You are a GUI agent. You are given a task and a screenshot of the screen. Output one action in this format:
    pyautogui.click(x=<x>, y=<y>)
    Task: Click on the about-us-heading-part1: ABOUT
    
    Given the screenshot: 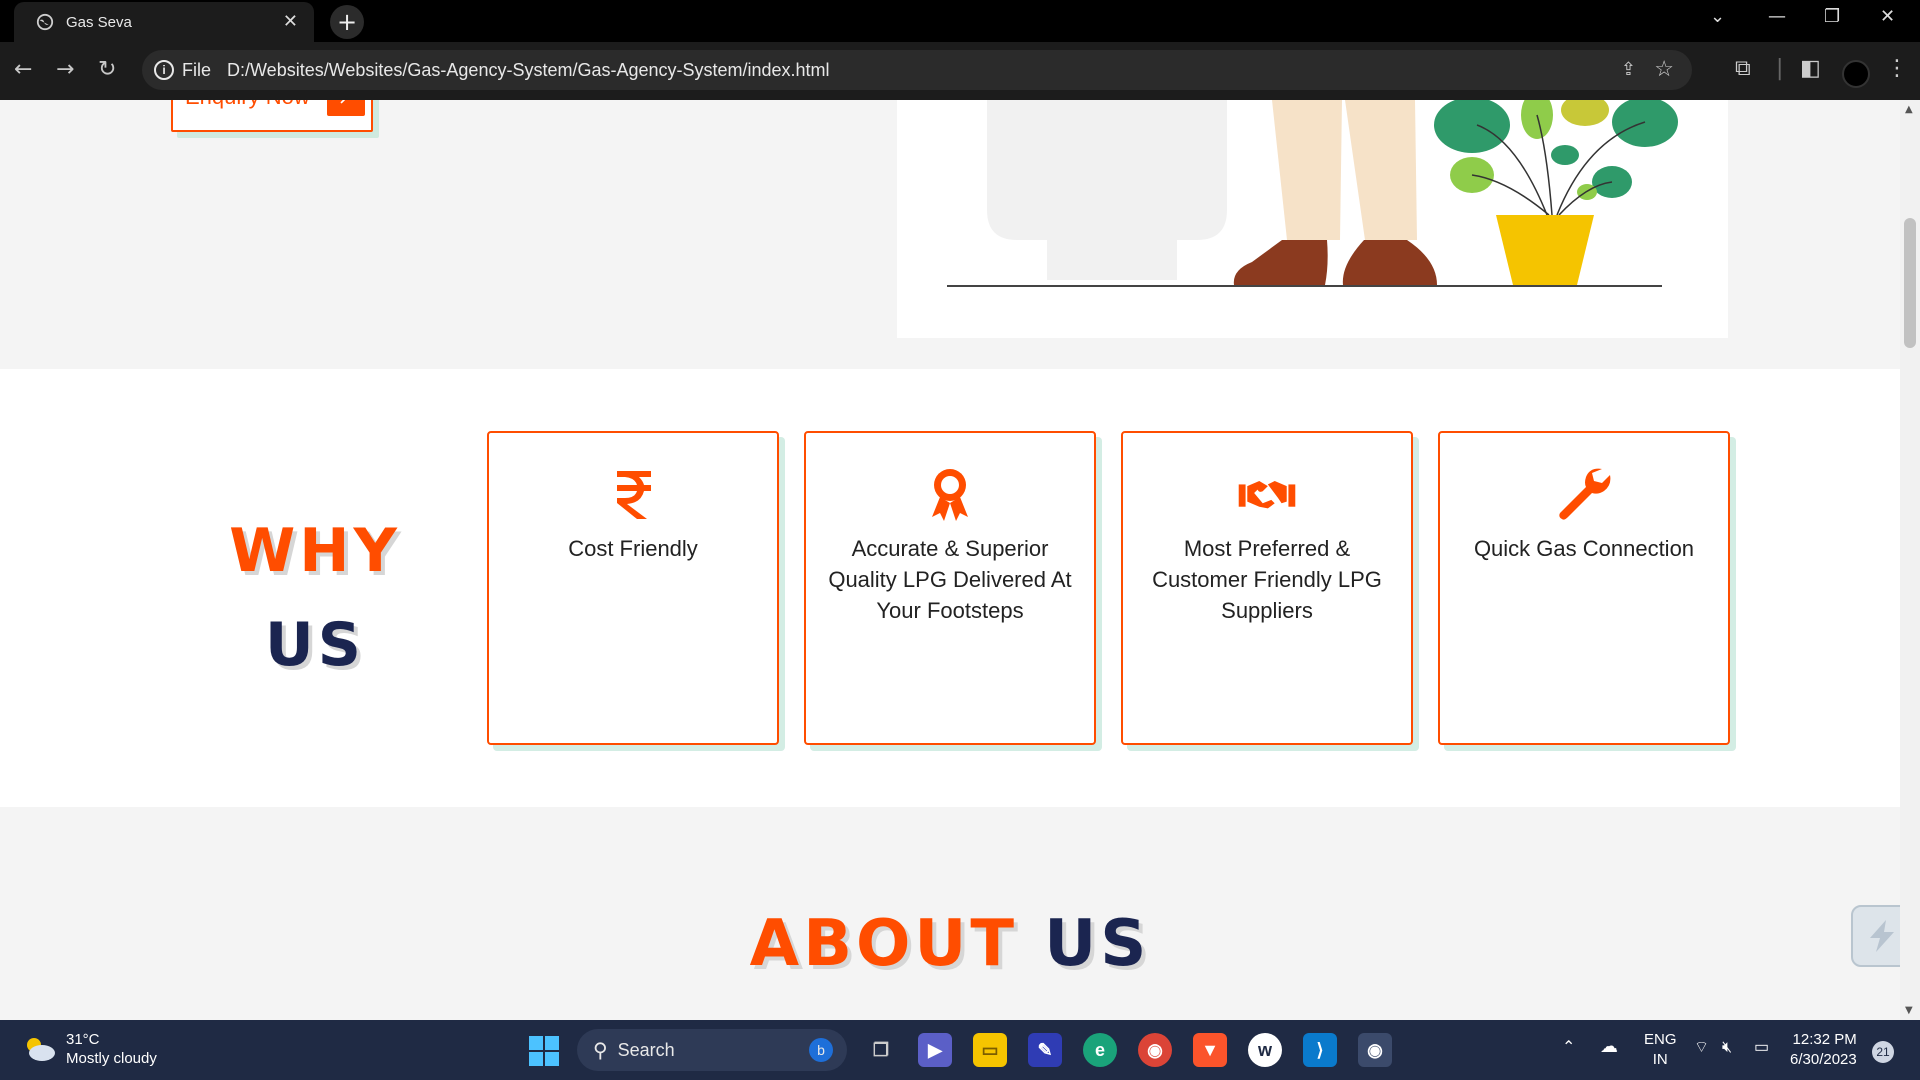 What is the action you would take?
    pyautogui.click(x=883, y=944)
    